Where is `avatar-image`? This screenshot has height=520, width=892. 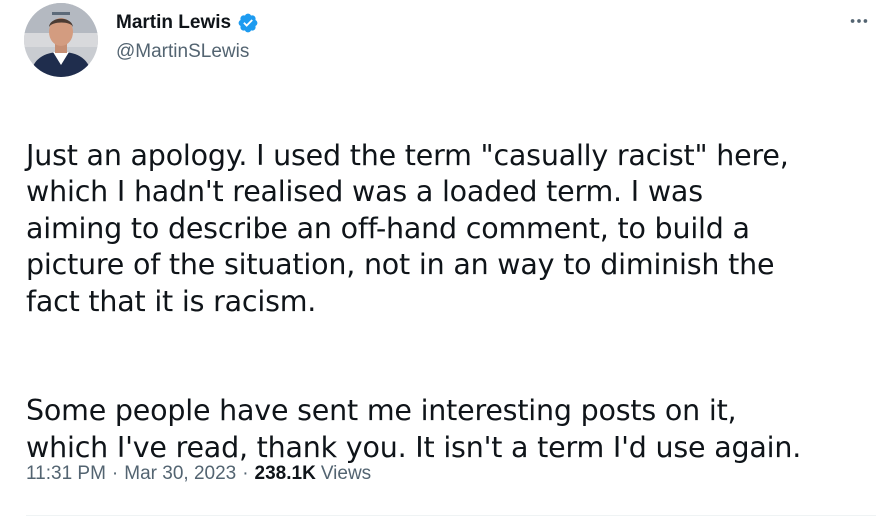
avatar-image is located at coordinates (61, 40).